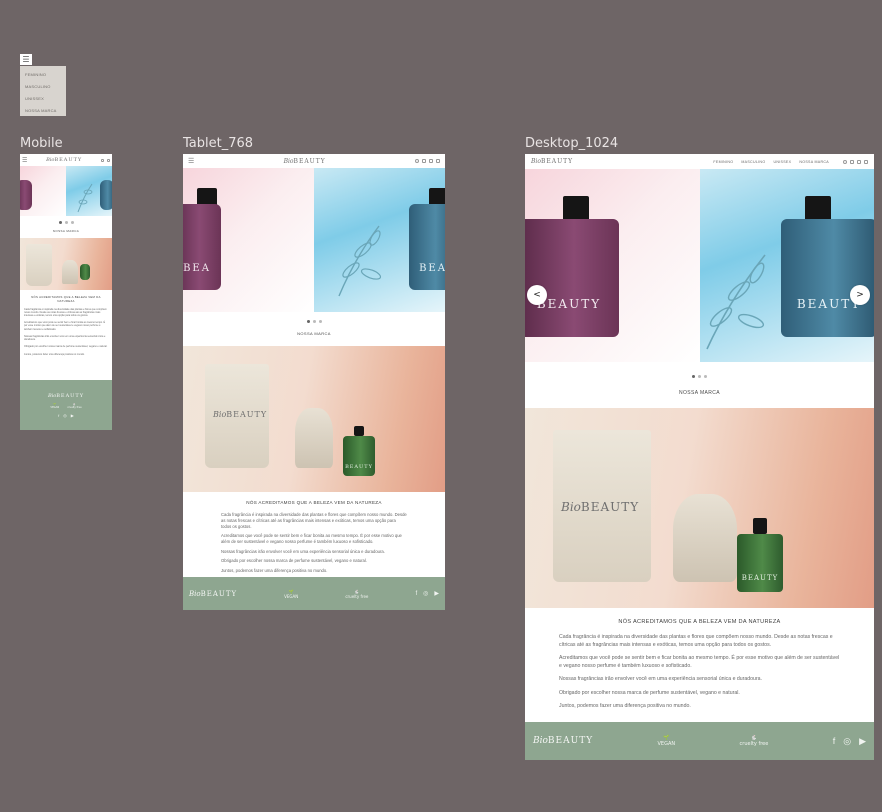 This screenshot has width=882, height=812. What do you see at coordinates (537, 295) in the screenshot?
I see `carousel-prev-button: <` at bounding box center [537, 295].